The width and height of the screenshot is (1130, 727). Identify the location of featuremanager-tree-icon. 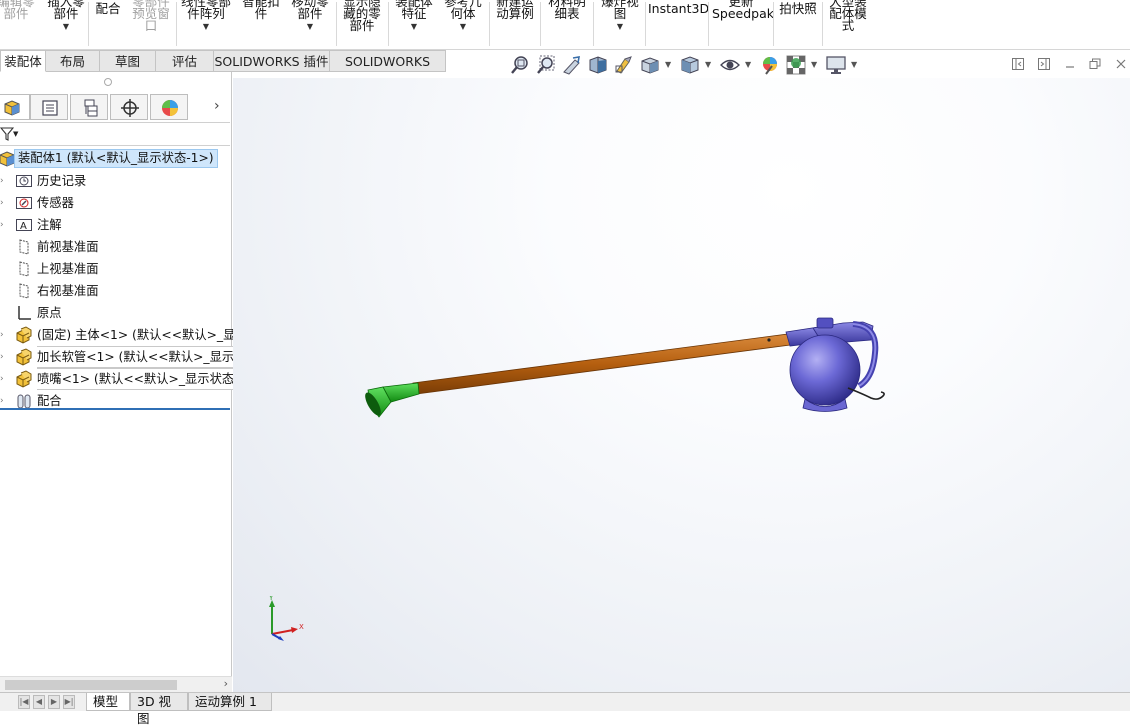
(15, 107).